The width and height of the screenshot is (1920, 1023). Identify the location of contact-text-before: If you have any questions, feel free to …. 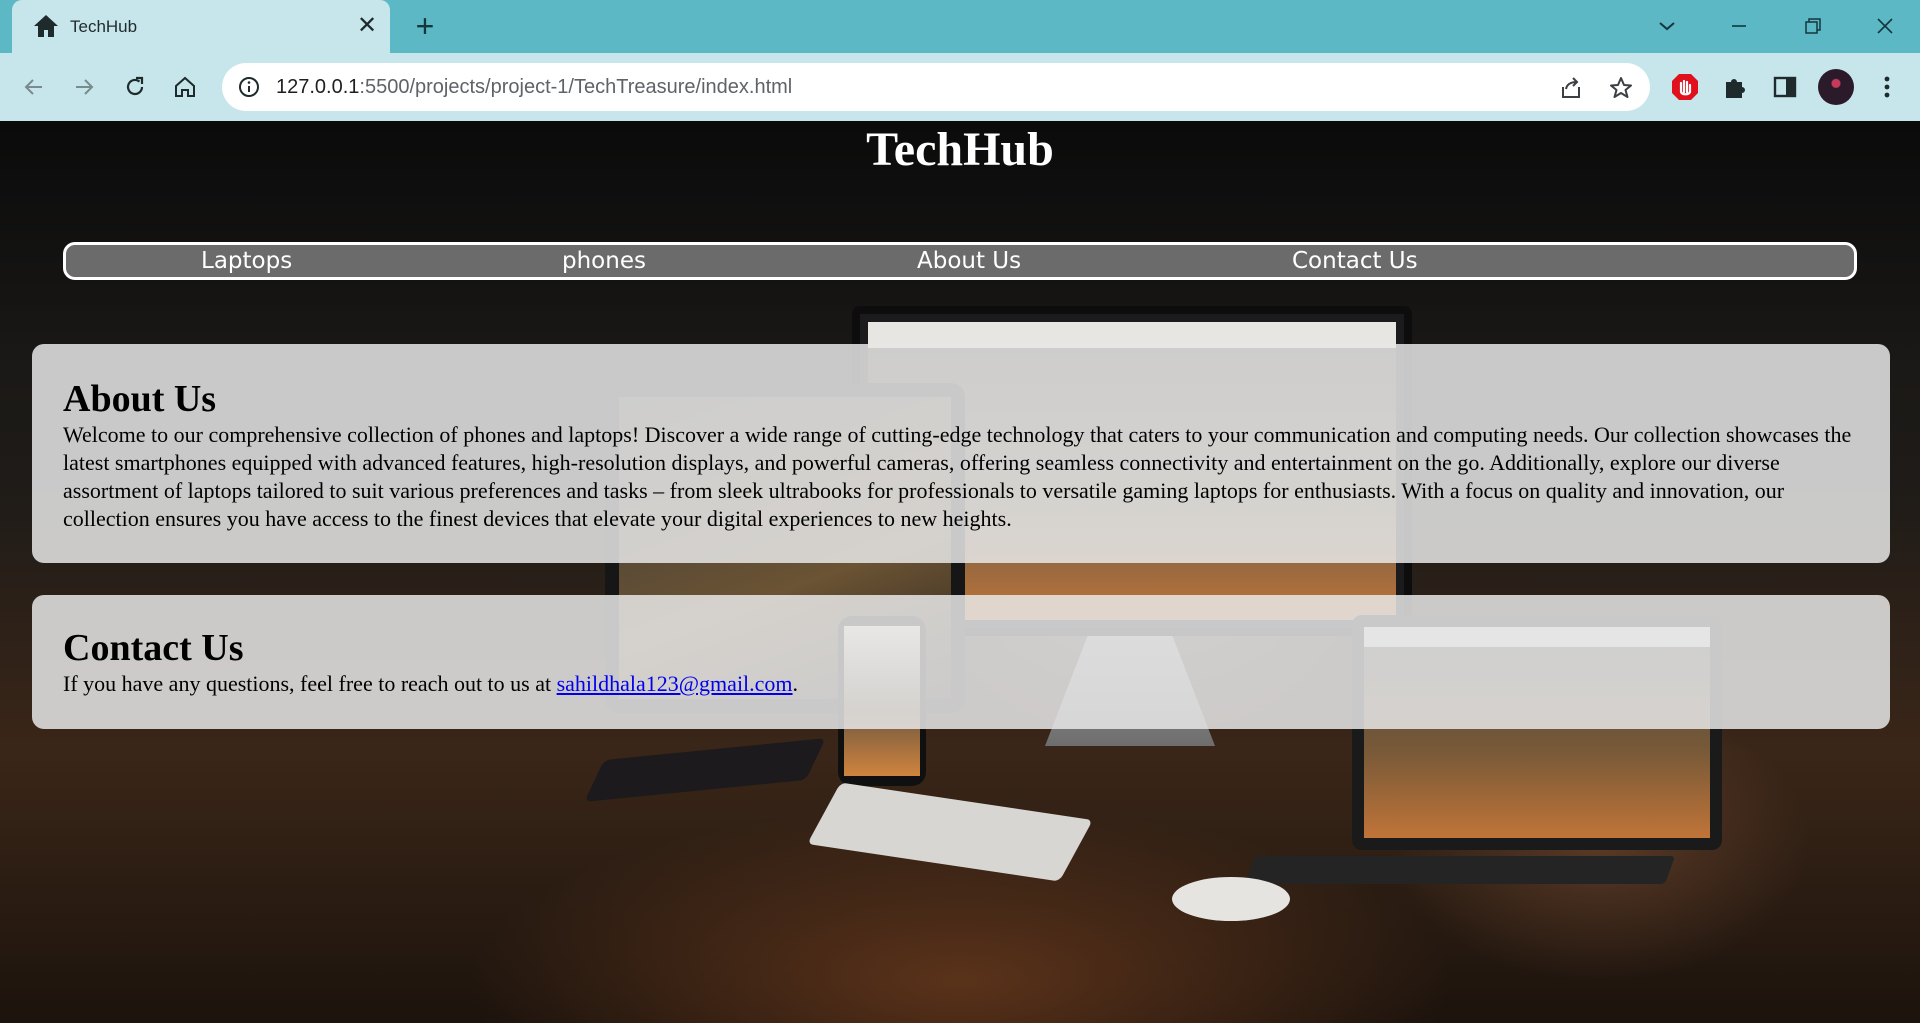
(310, 683).